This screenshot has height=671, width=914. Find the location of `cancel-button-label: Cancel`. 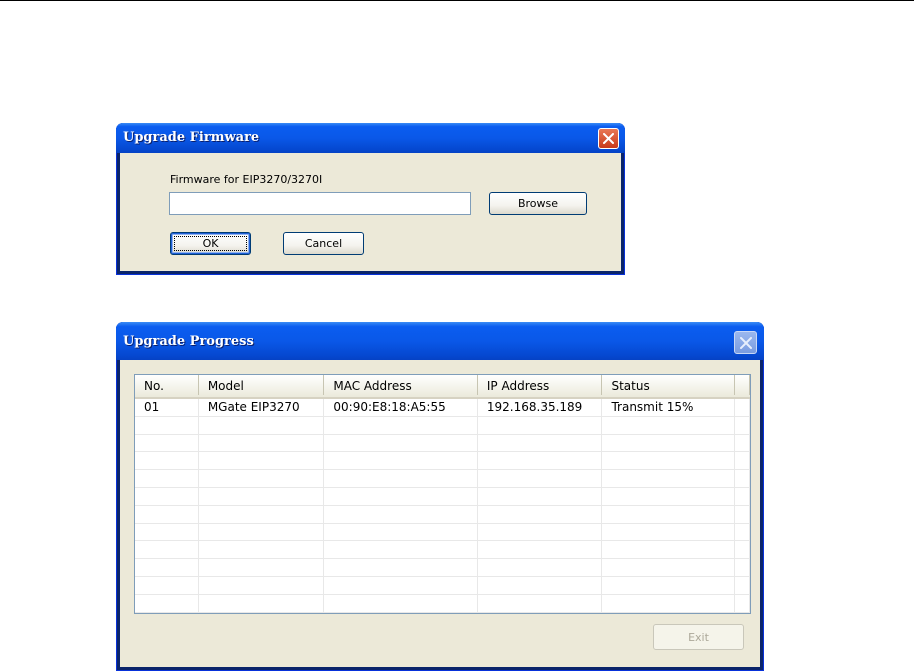

cancel-button-label: Cancel is located at coordinates (323, 243).